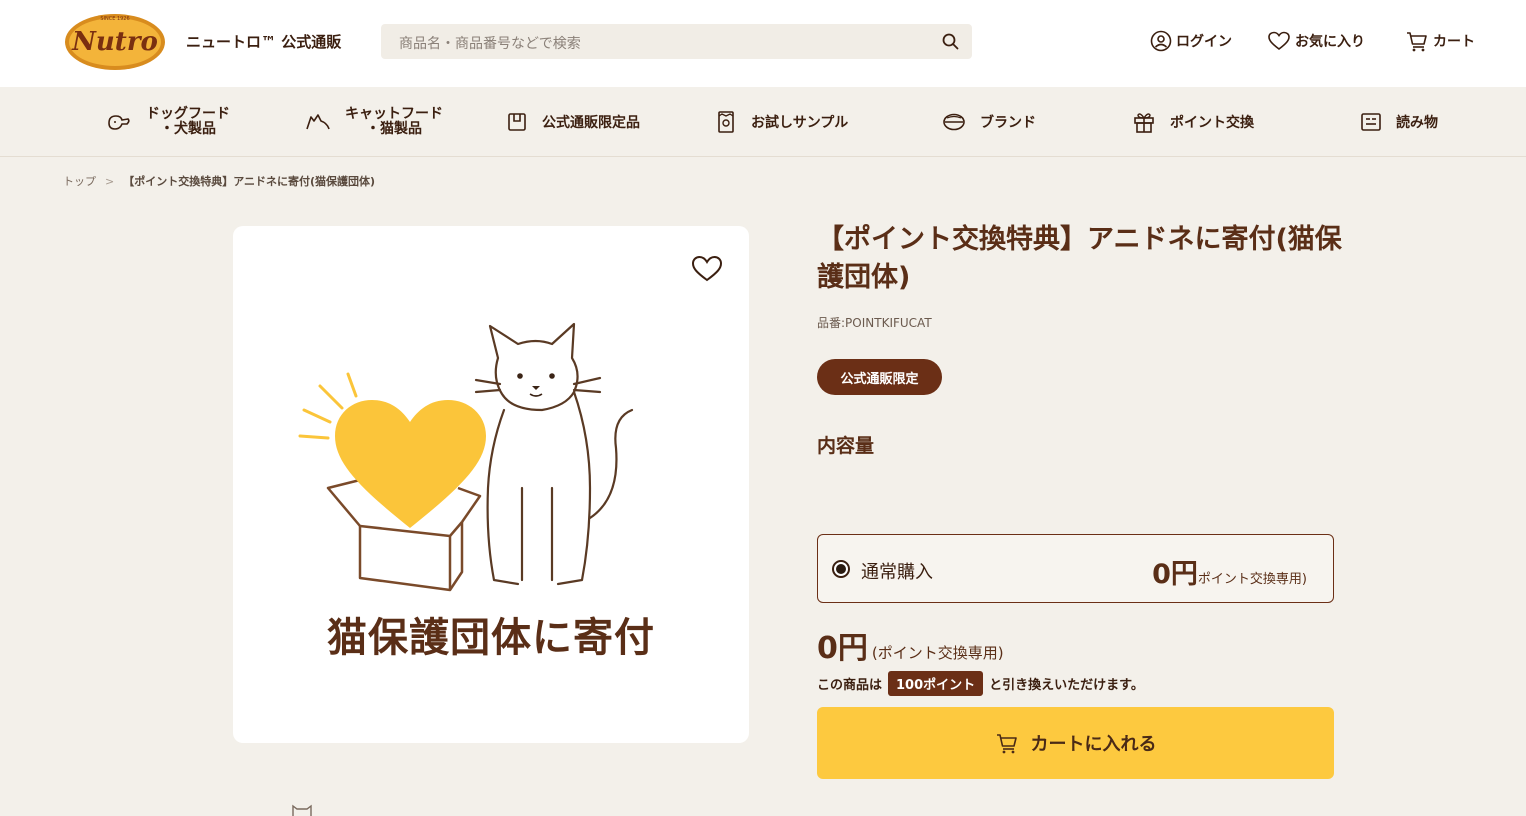 Image resolution: width=1526 pixels, height=816 pixels. What do you see at coordinates (897, 572) in the screenshot?
I see `purchase-option-label: 通常購入` at bounding box center [897, 572].